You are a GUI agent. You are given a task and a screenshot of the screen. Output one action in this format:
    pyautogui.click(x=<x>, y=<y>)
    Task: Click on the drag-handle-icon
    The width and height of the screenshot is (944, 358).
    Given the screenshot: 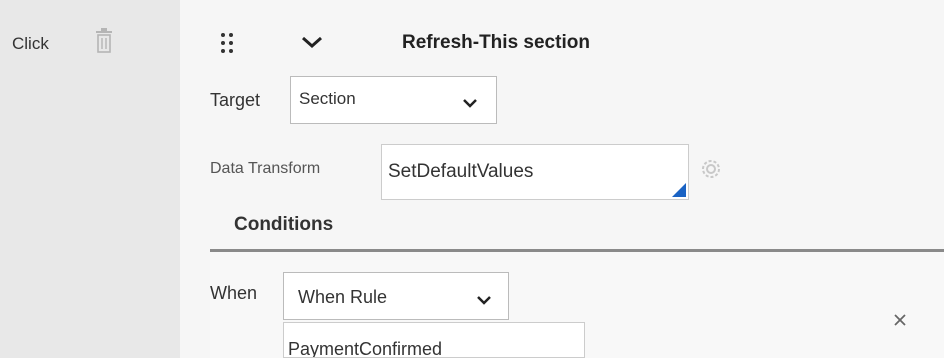 What is the action you would take?
    pyautogui.click(x=227, y=45)
    